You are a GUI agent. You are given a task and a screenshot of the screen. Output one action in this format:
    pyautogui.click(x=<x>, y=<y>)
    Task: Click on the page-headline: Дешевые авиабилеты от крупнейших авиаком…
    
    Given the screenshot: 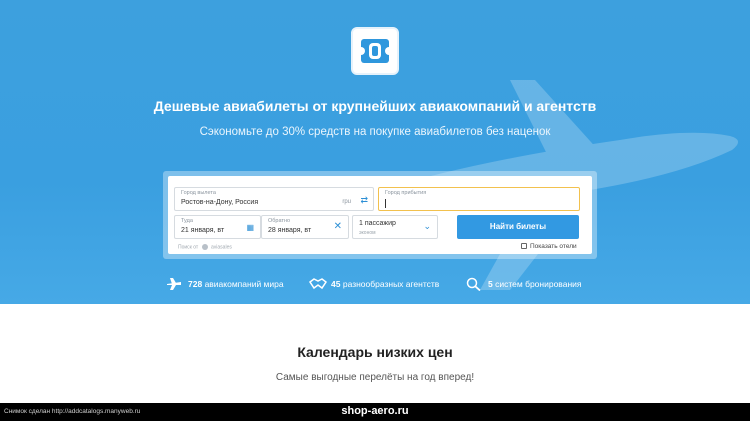 What is the action you would take?
    pyautogui.click(x=375, y=106)
    